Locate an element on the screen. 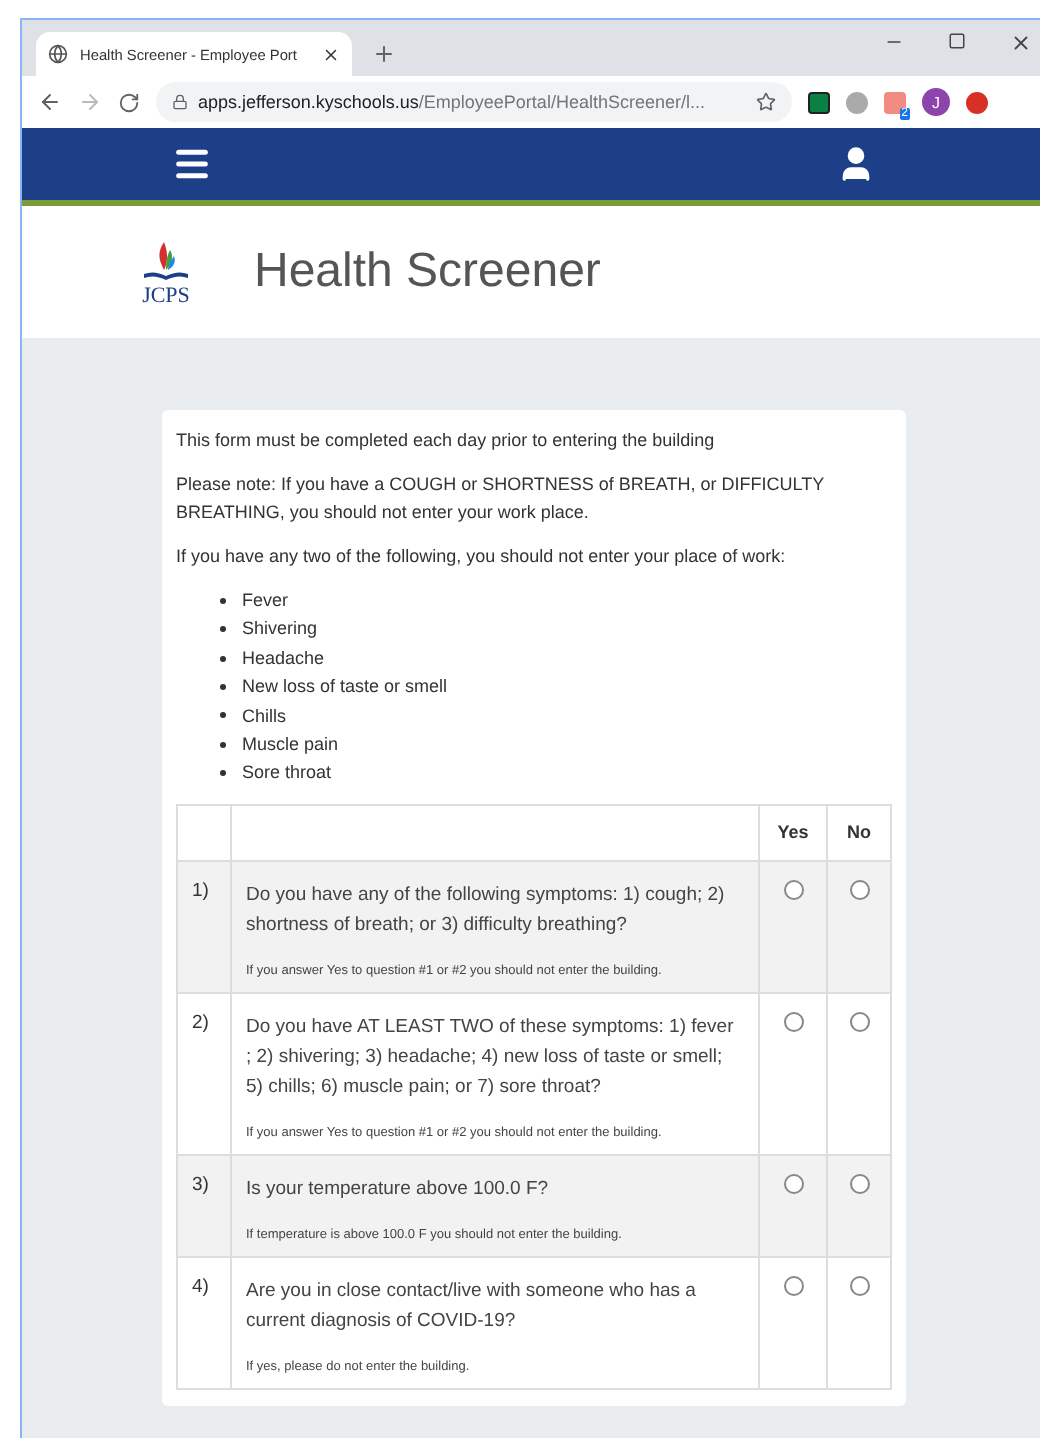  question-number: 4) is located at coordinates (200, 1286).